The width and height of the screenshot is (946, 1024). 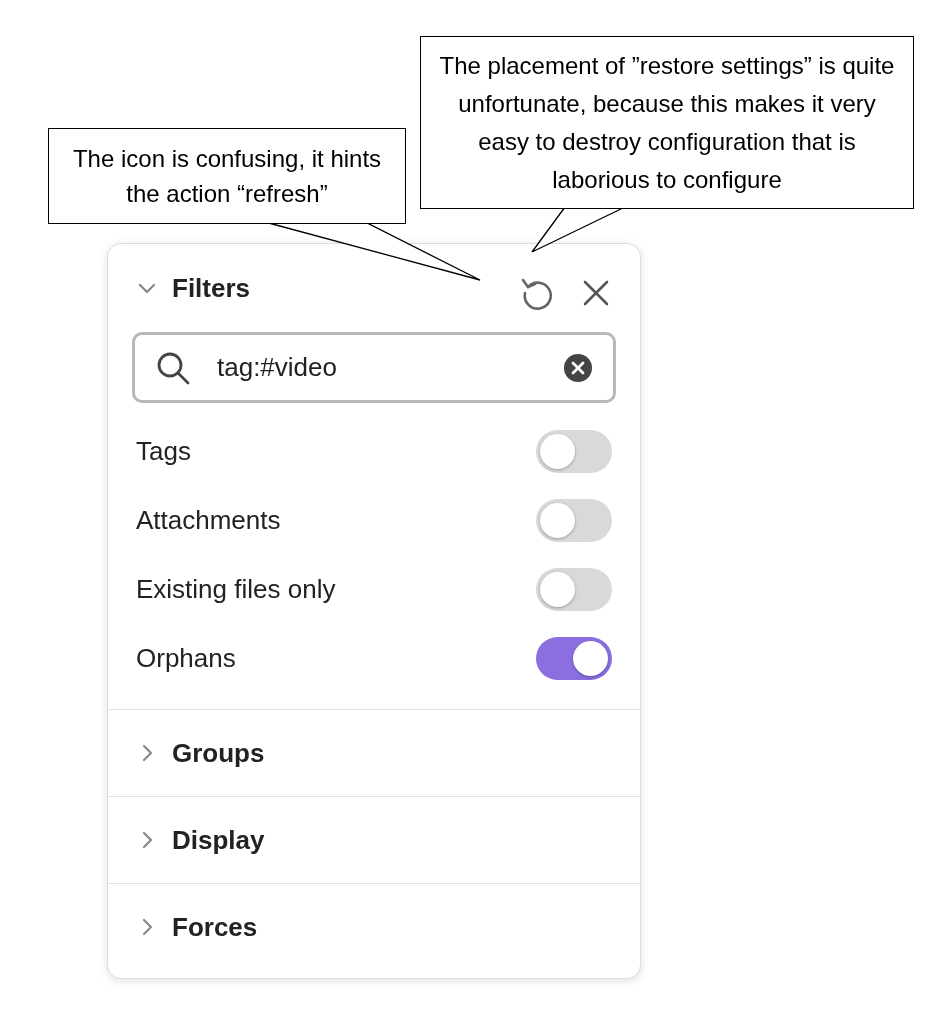 I want to click on clear-icon, so click(x=578, y=367).